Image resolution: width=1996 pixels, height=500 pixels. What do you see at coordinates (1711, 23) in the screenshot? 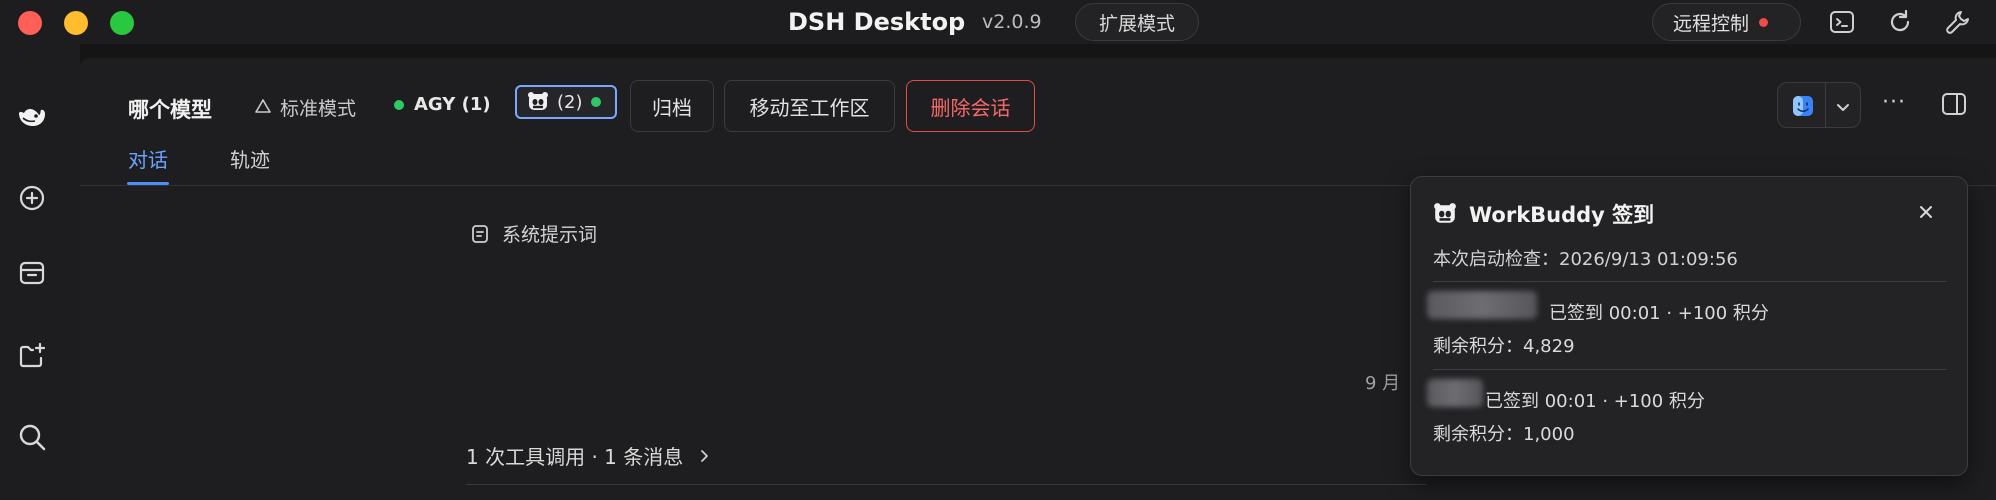
I see `remote-control-label: 远程控制` at bounding box center [1711, 23].